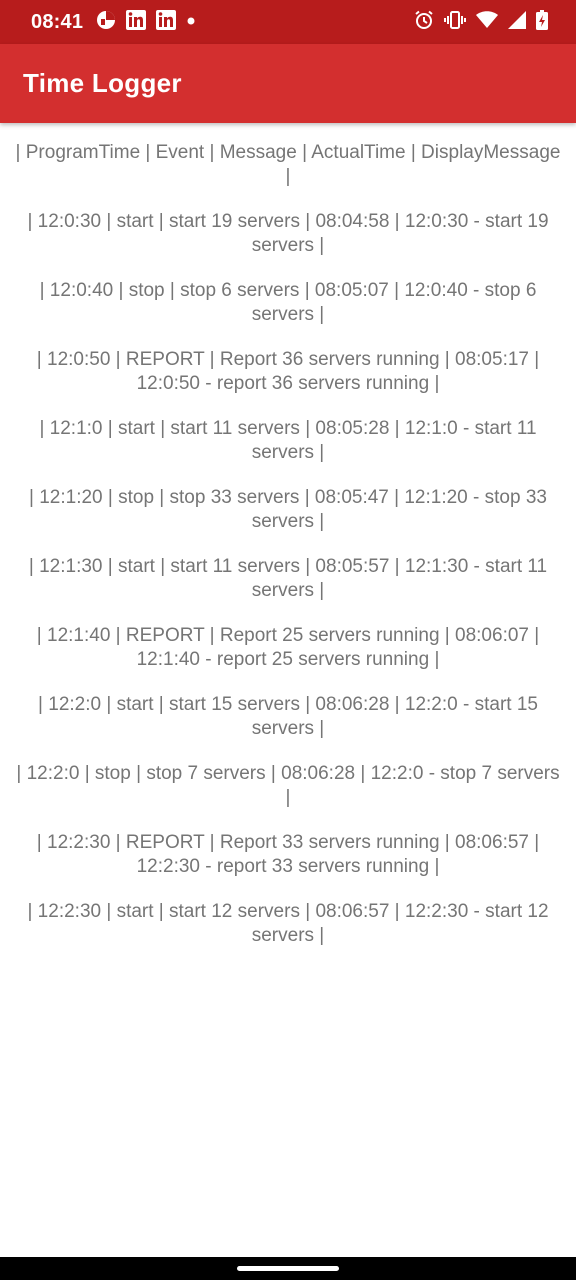 This screenshot has width=576, height=1280. What do you see at coordinates (106, 22) in the screenshot?
I see `app-notification-icon` at bounding box center [106, 22].